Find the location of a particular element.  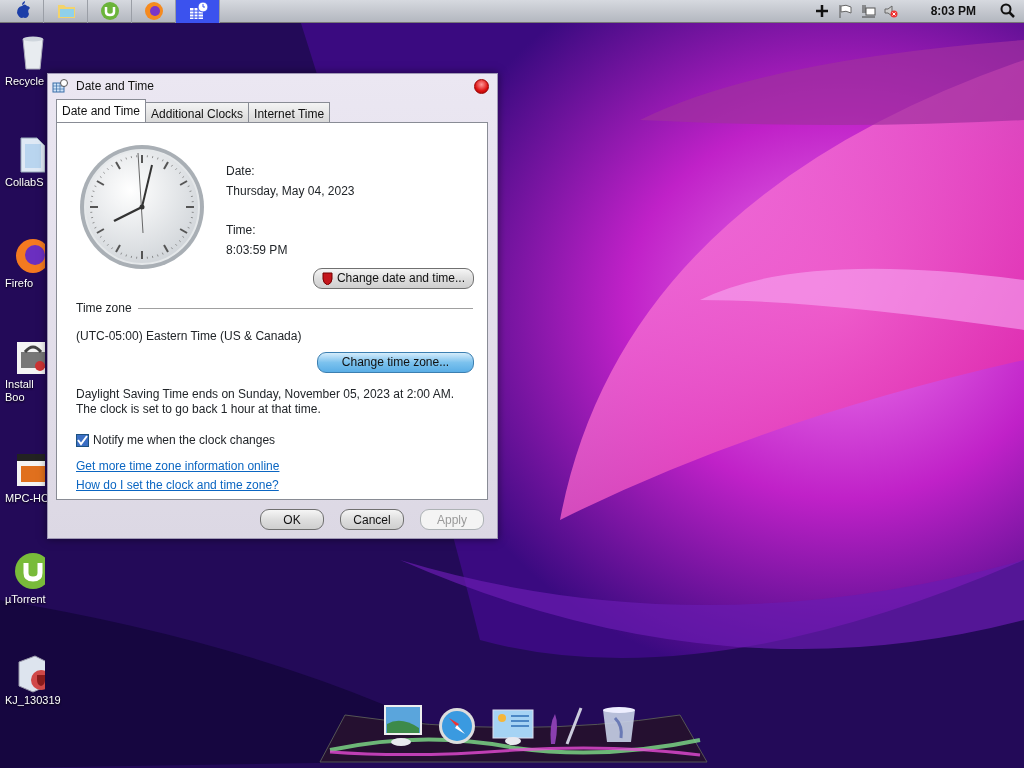

section-heading: Time zone is located at coordinates (104, 308).